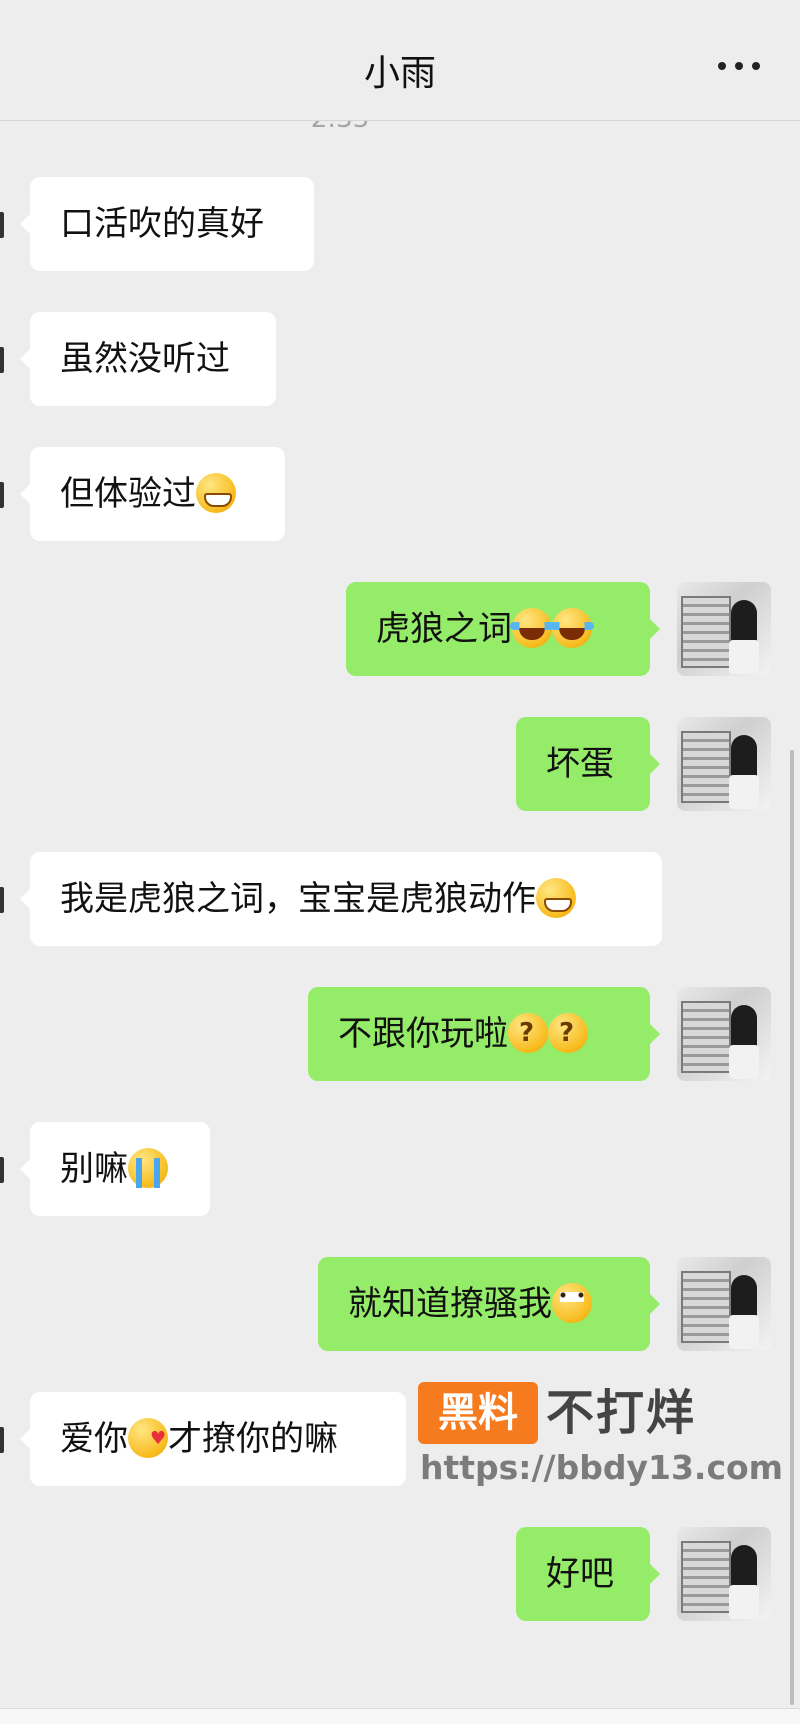 Image resolution: width=800 pixels, height=1724 pixels. Describe the element at coordinates (400, 1716) in the screenshot. I see `input-bar-edge` at that location.